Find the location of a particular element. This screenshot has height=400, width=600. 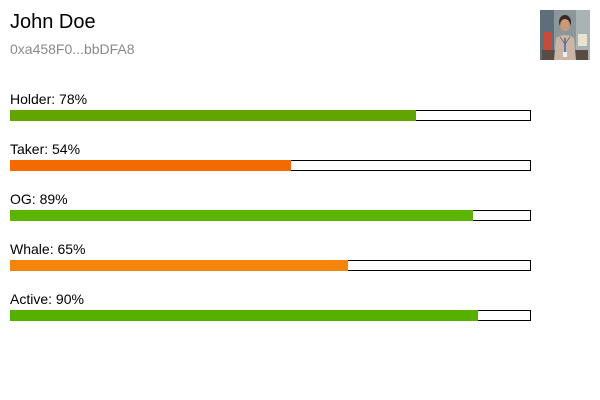

stat-whale: Whale: 65% is located at coordinates (270, 264).